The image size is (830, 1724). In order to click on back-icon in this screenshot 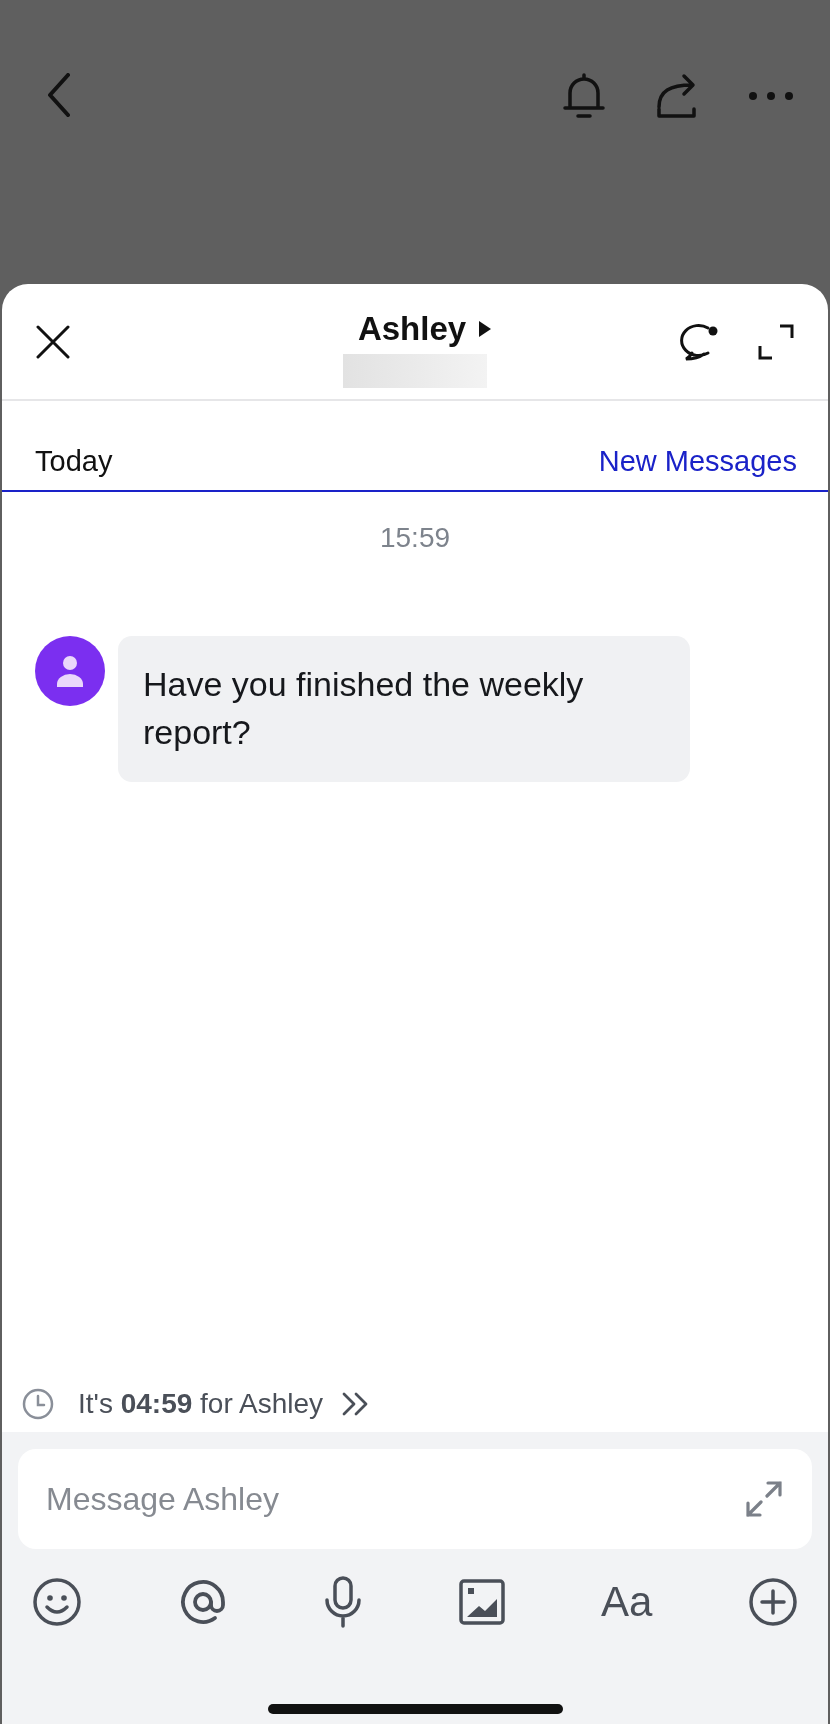, I will do `click(59, 95)`.